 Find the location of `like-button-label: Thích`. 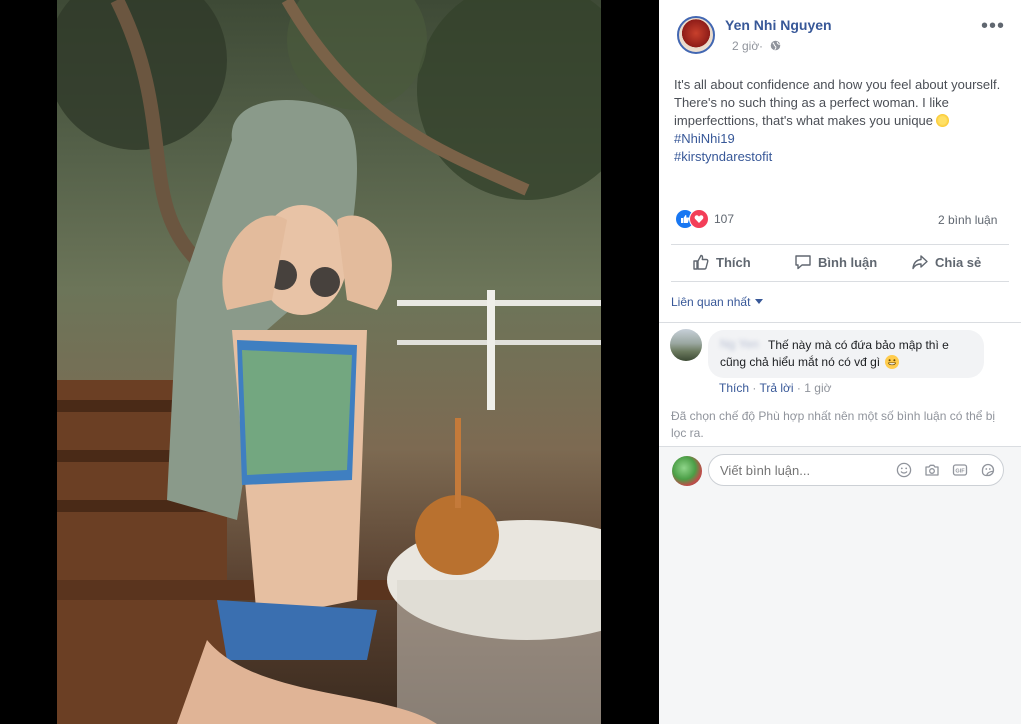

like-button-label: Thích is located at coordinates (733, 262).